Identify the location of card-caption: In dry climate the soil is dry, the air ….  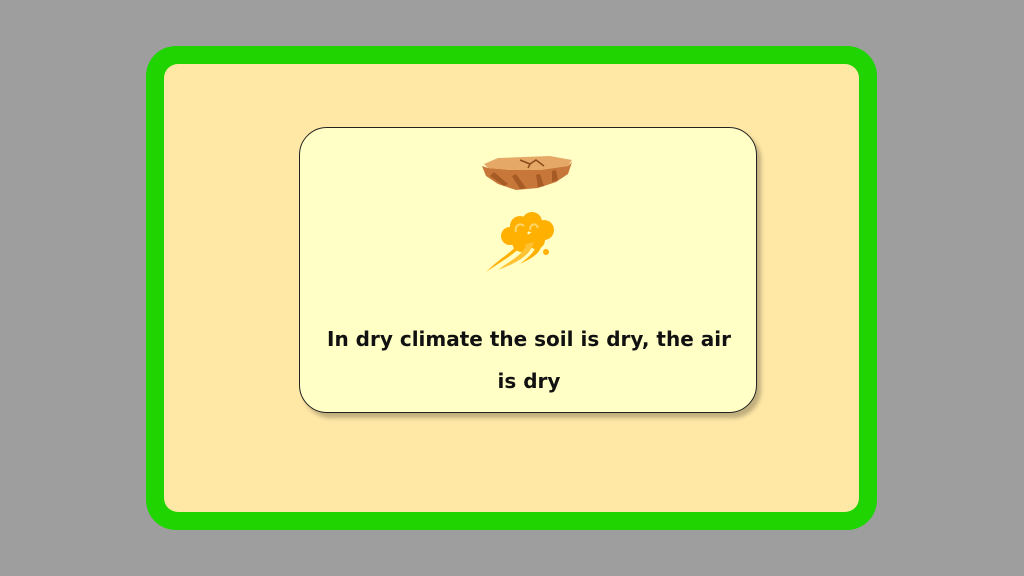
(529, 360).